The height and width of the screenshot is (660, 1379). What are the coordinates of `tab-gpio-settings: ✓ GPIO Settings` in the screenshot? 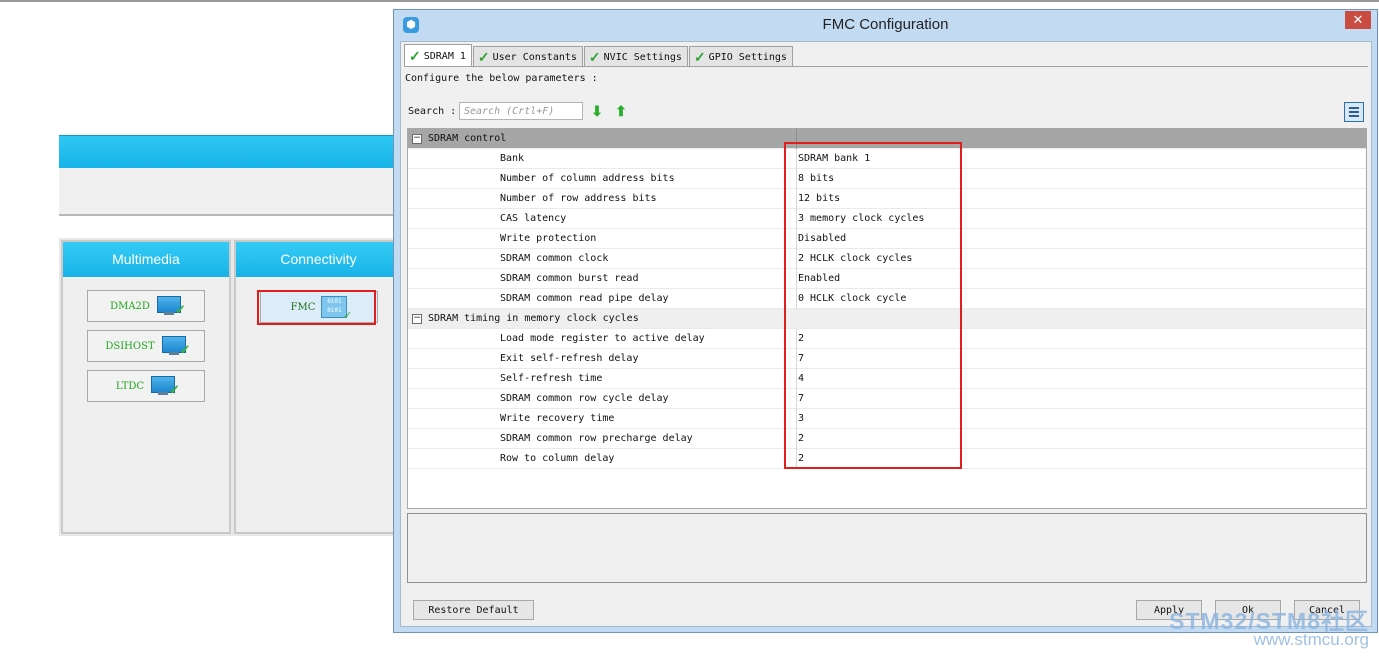 It's located at (740, 56).